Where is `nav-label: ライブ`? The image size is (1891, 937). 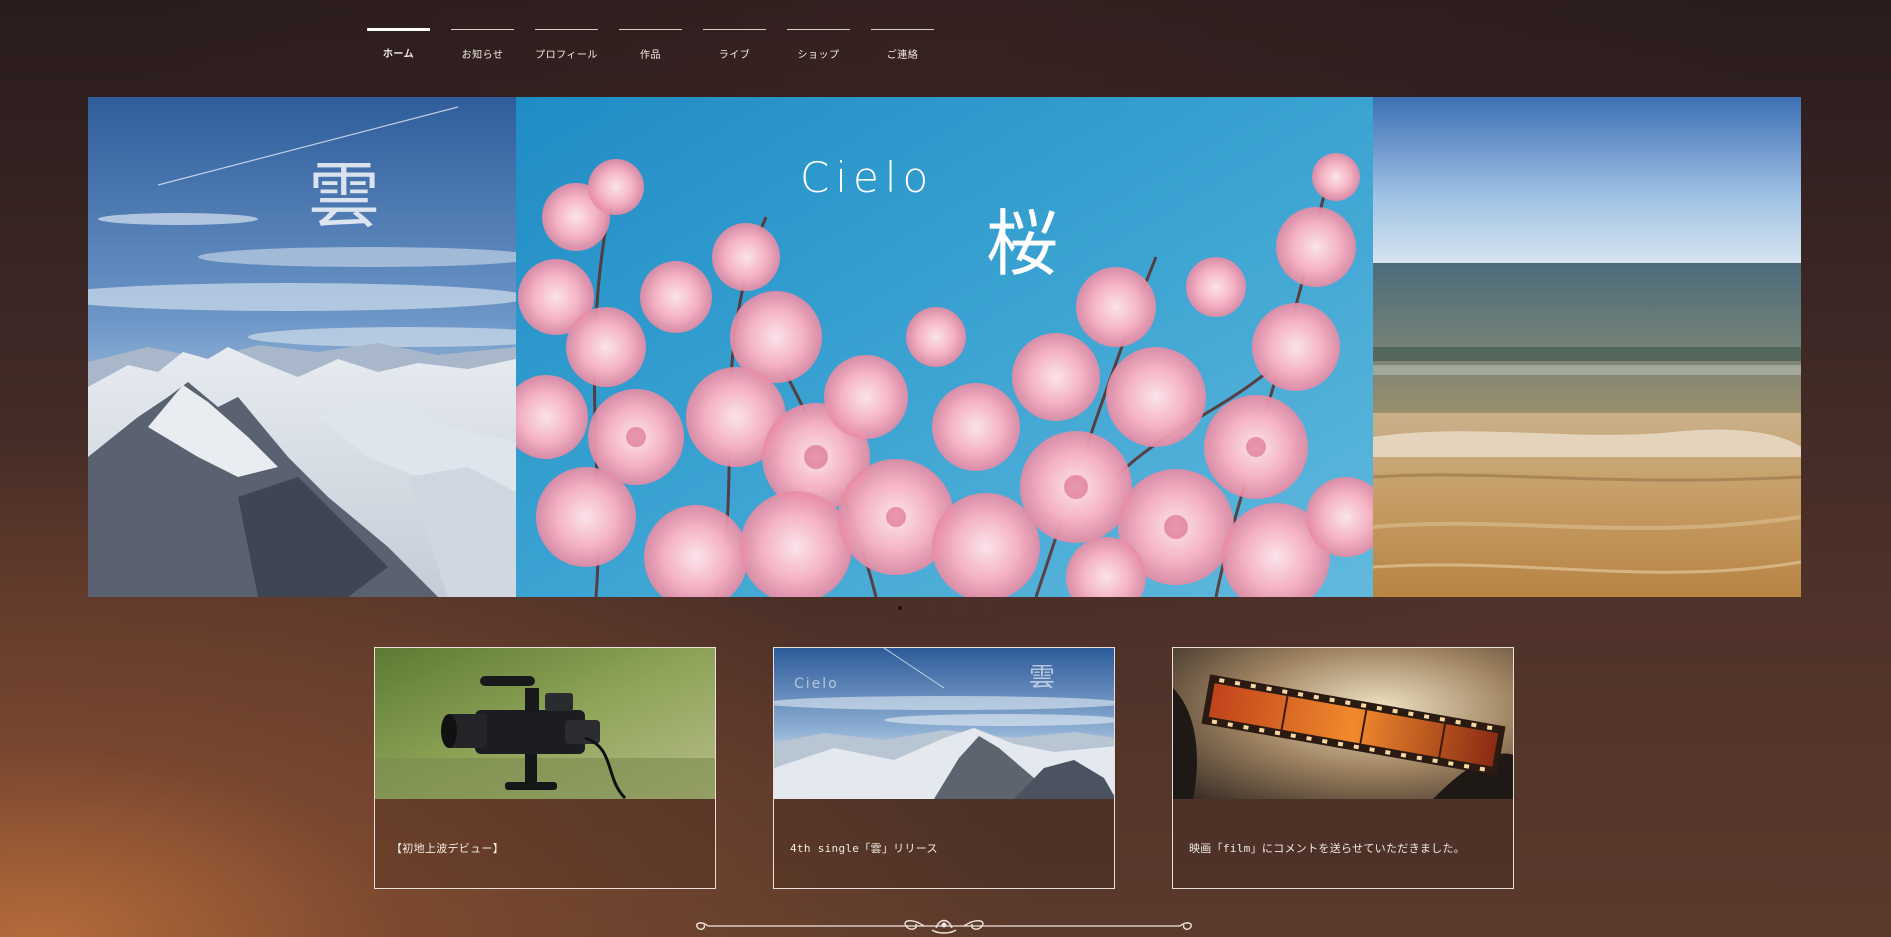 nav-label: ライブ is located at coordinates (734, 55).